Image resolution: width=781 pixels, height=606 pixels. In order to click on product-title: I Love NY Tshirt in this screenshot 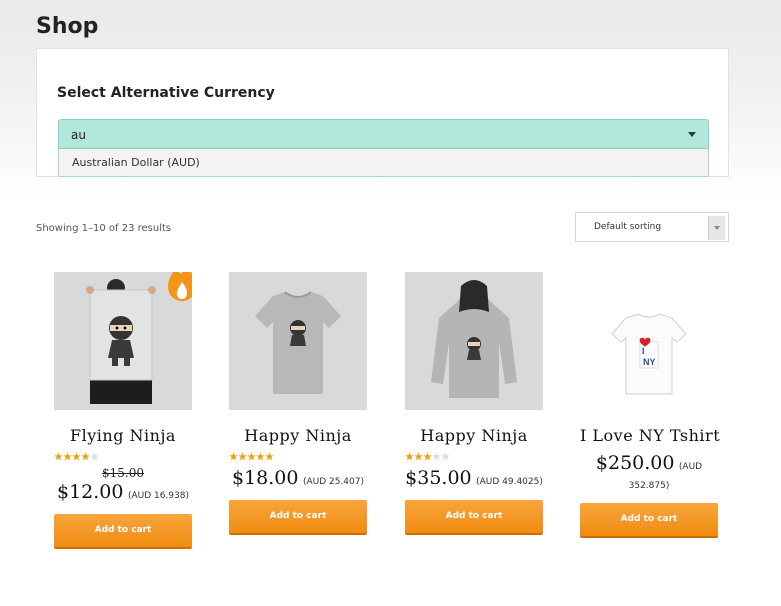, I will do `click(650, 435)`.